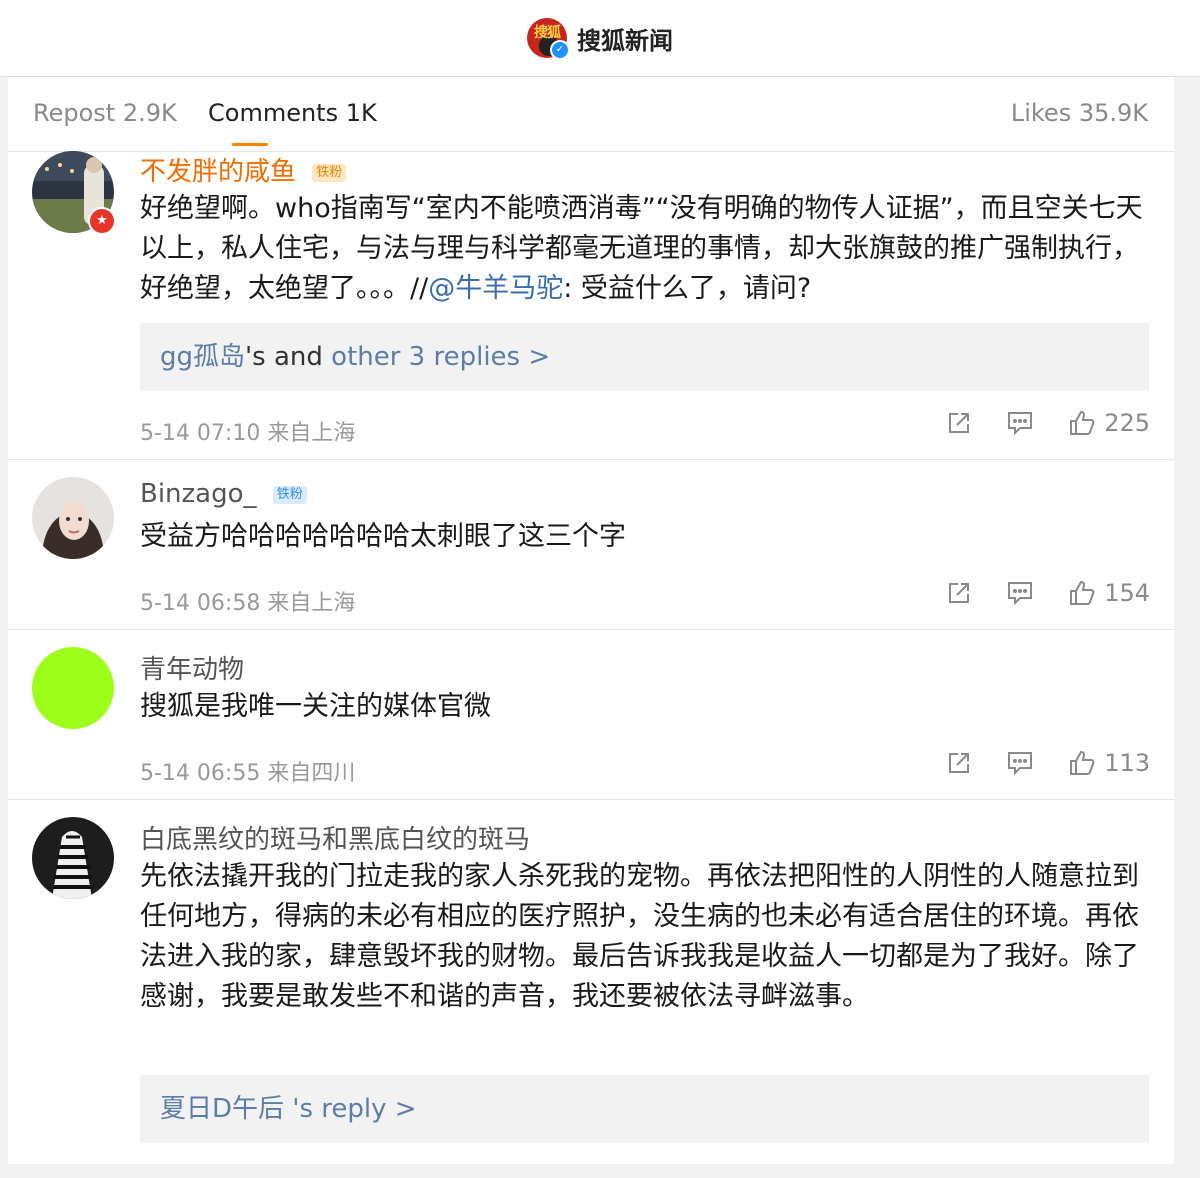 The image size is (1200, 1178). Describe the element at coordinates (644, 357) in the screenshot. I see `replies-preview: gg孤岛's and other 3 replies >` at that location.